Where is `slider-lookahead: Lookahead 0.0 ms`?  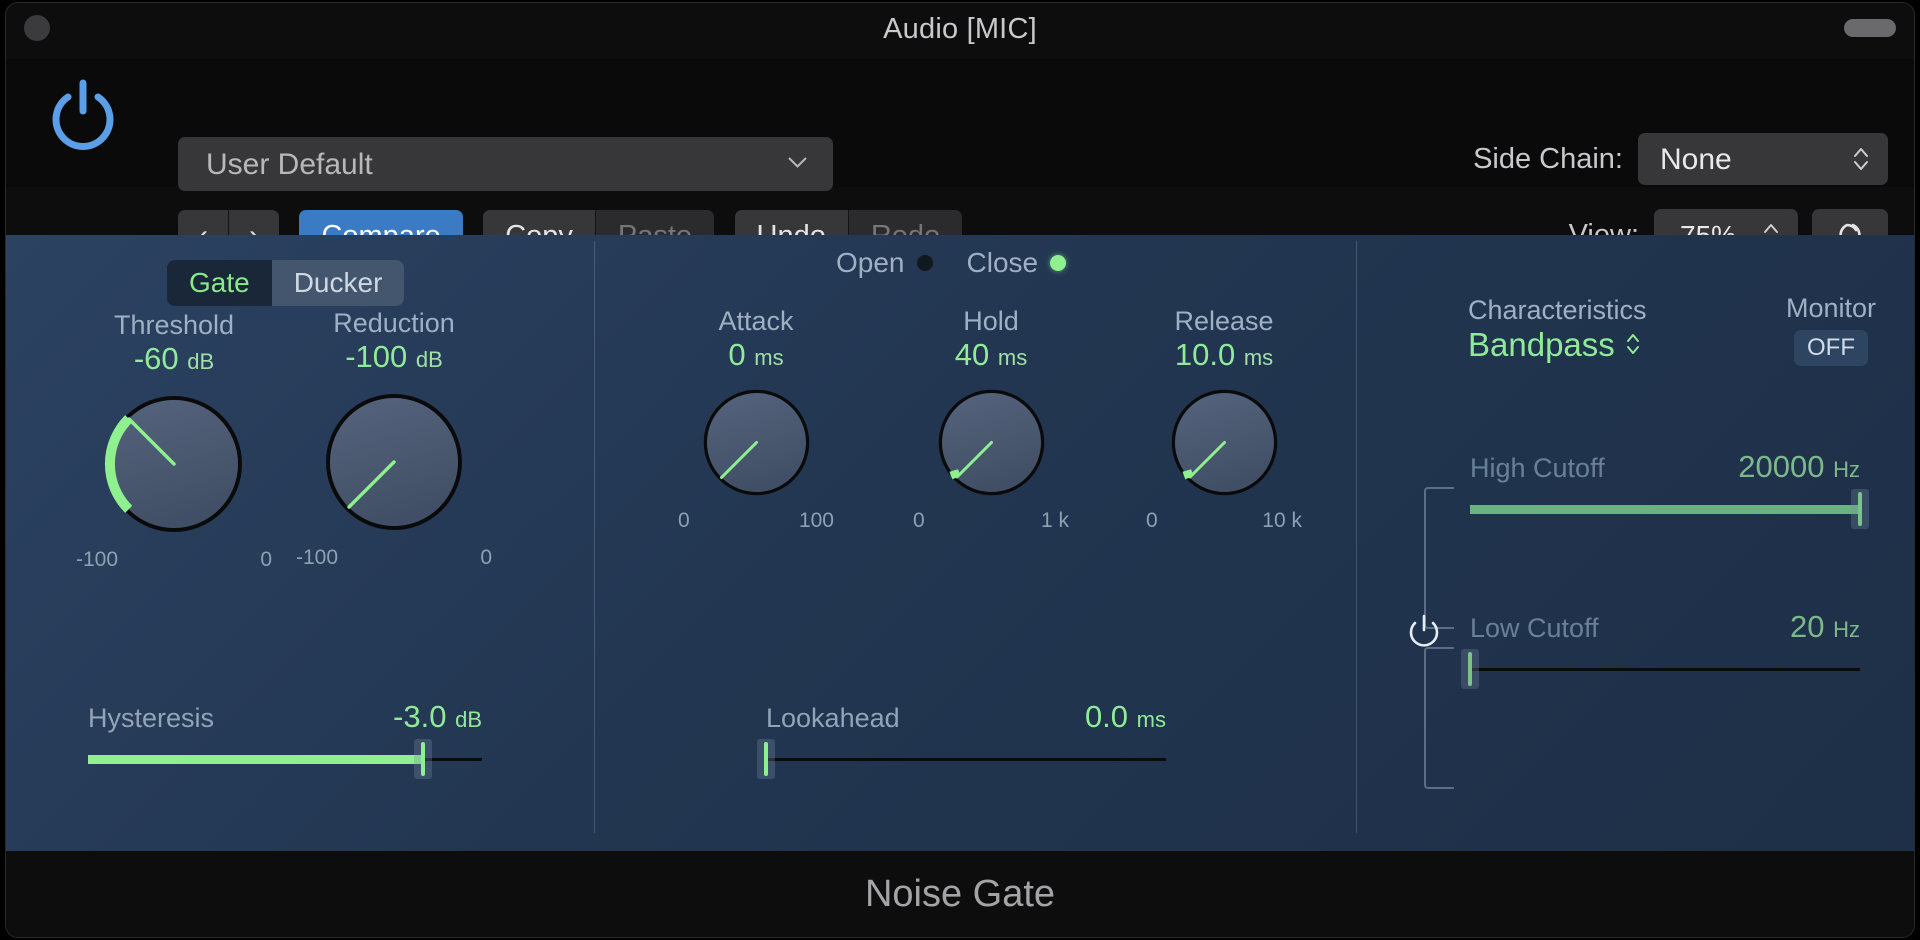
slider-lookahead: Lookahead 0.0 ms is located at coordinates (961, 739).